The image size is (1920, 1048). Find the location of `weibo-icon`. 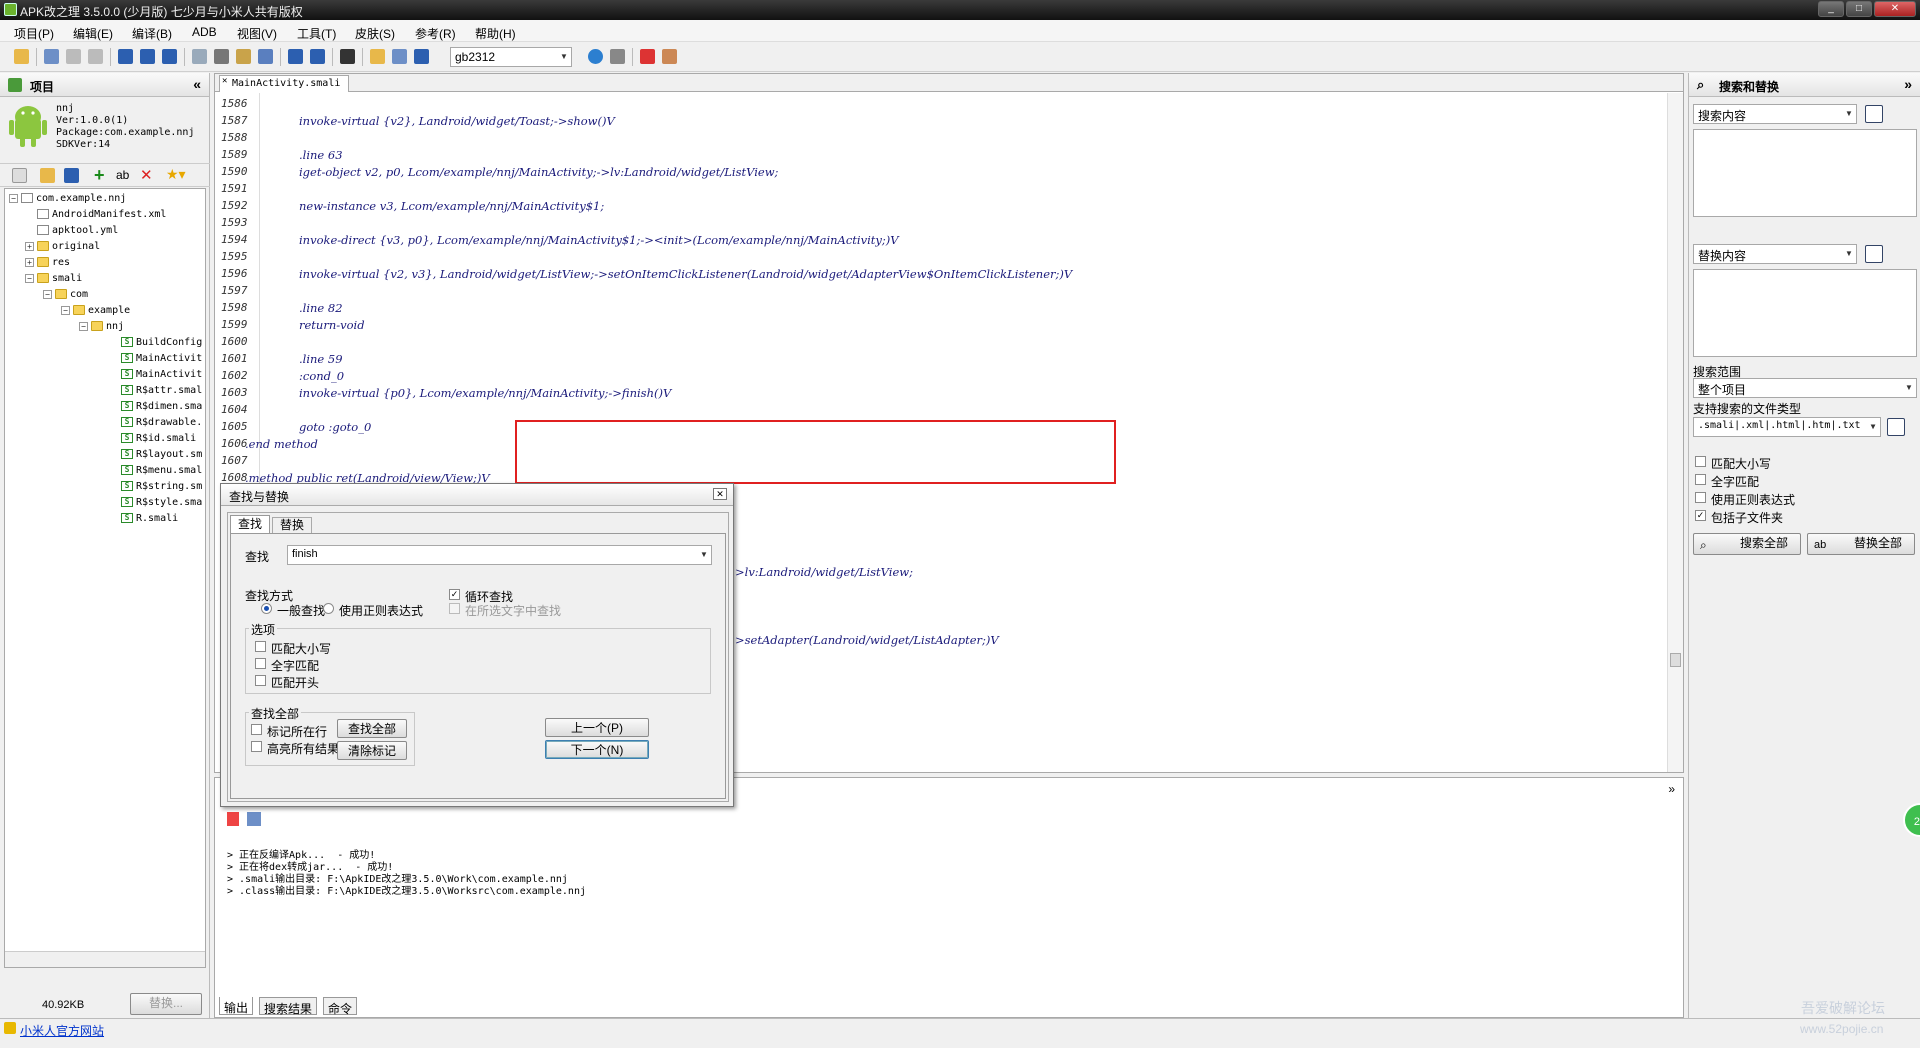

weibo-icon is located at coordinates (647, 56).